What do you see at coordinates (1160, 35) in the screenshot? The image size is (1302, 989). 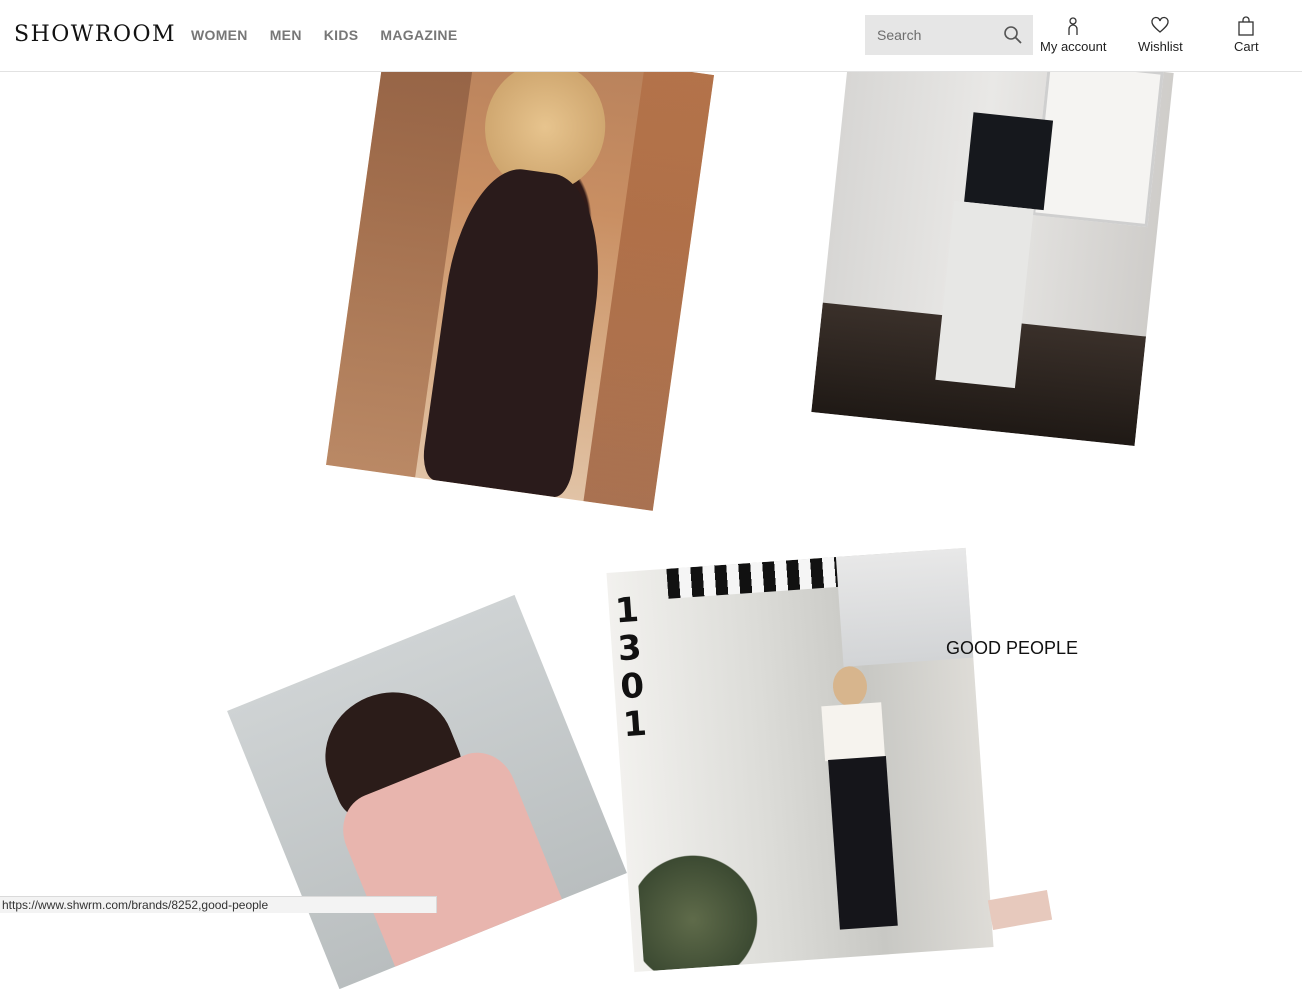 I see `wishlist-link: Wishlist` at bounding box center [1160, 35].